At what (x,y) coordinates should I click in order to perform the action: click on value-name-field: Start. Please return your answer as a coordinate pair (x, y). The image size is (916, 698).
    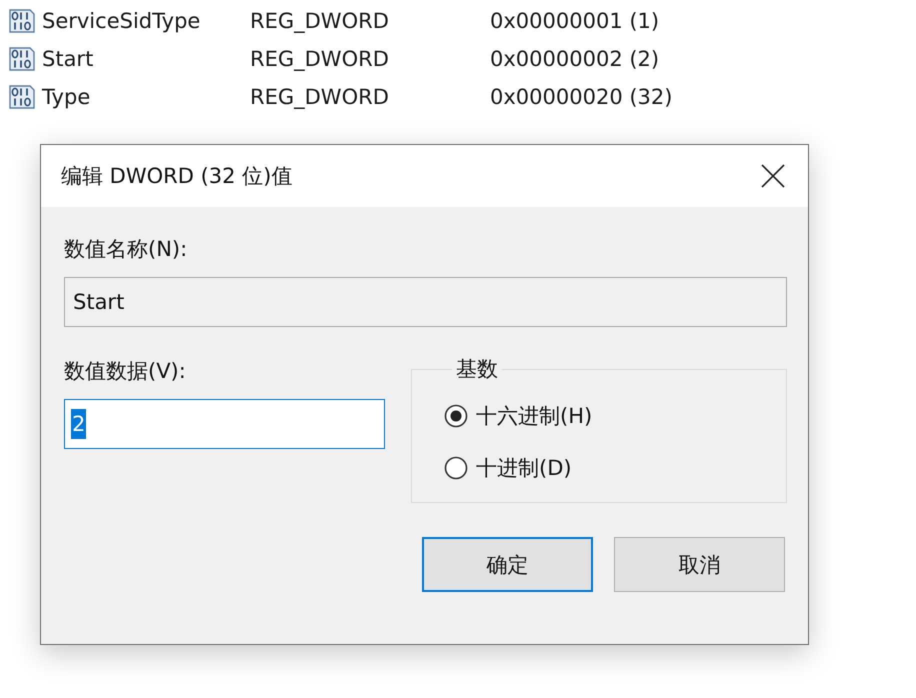
    Looking at the image, I should click on (425, 302).